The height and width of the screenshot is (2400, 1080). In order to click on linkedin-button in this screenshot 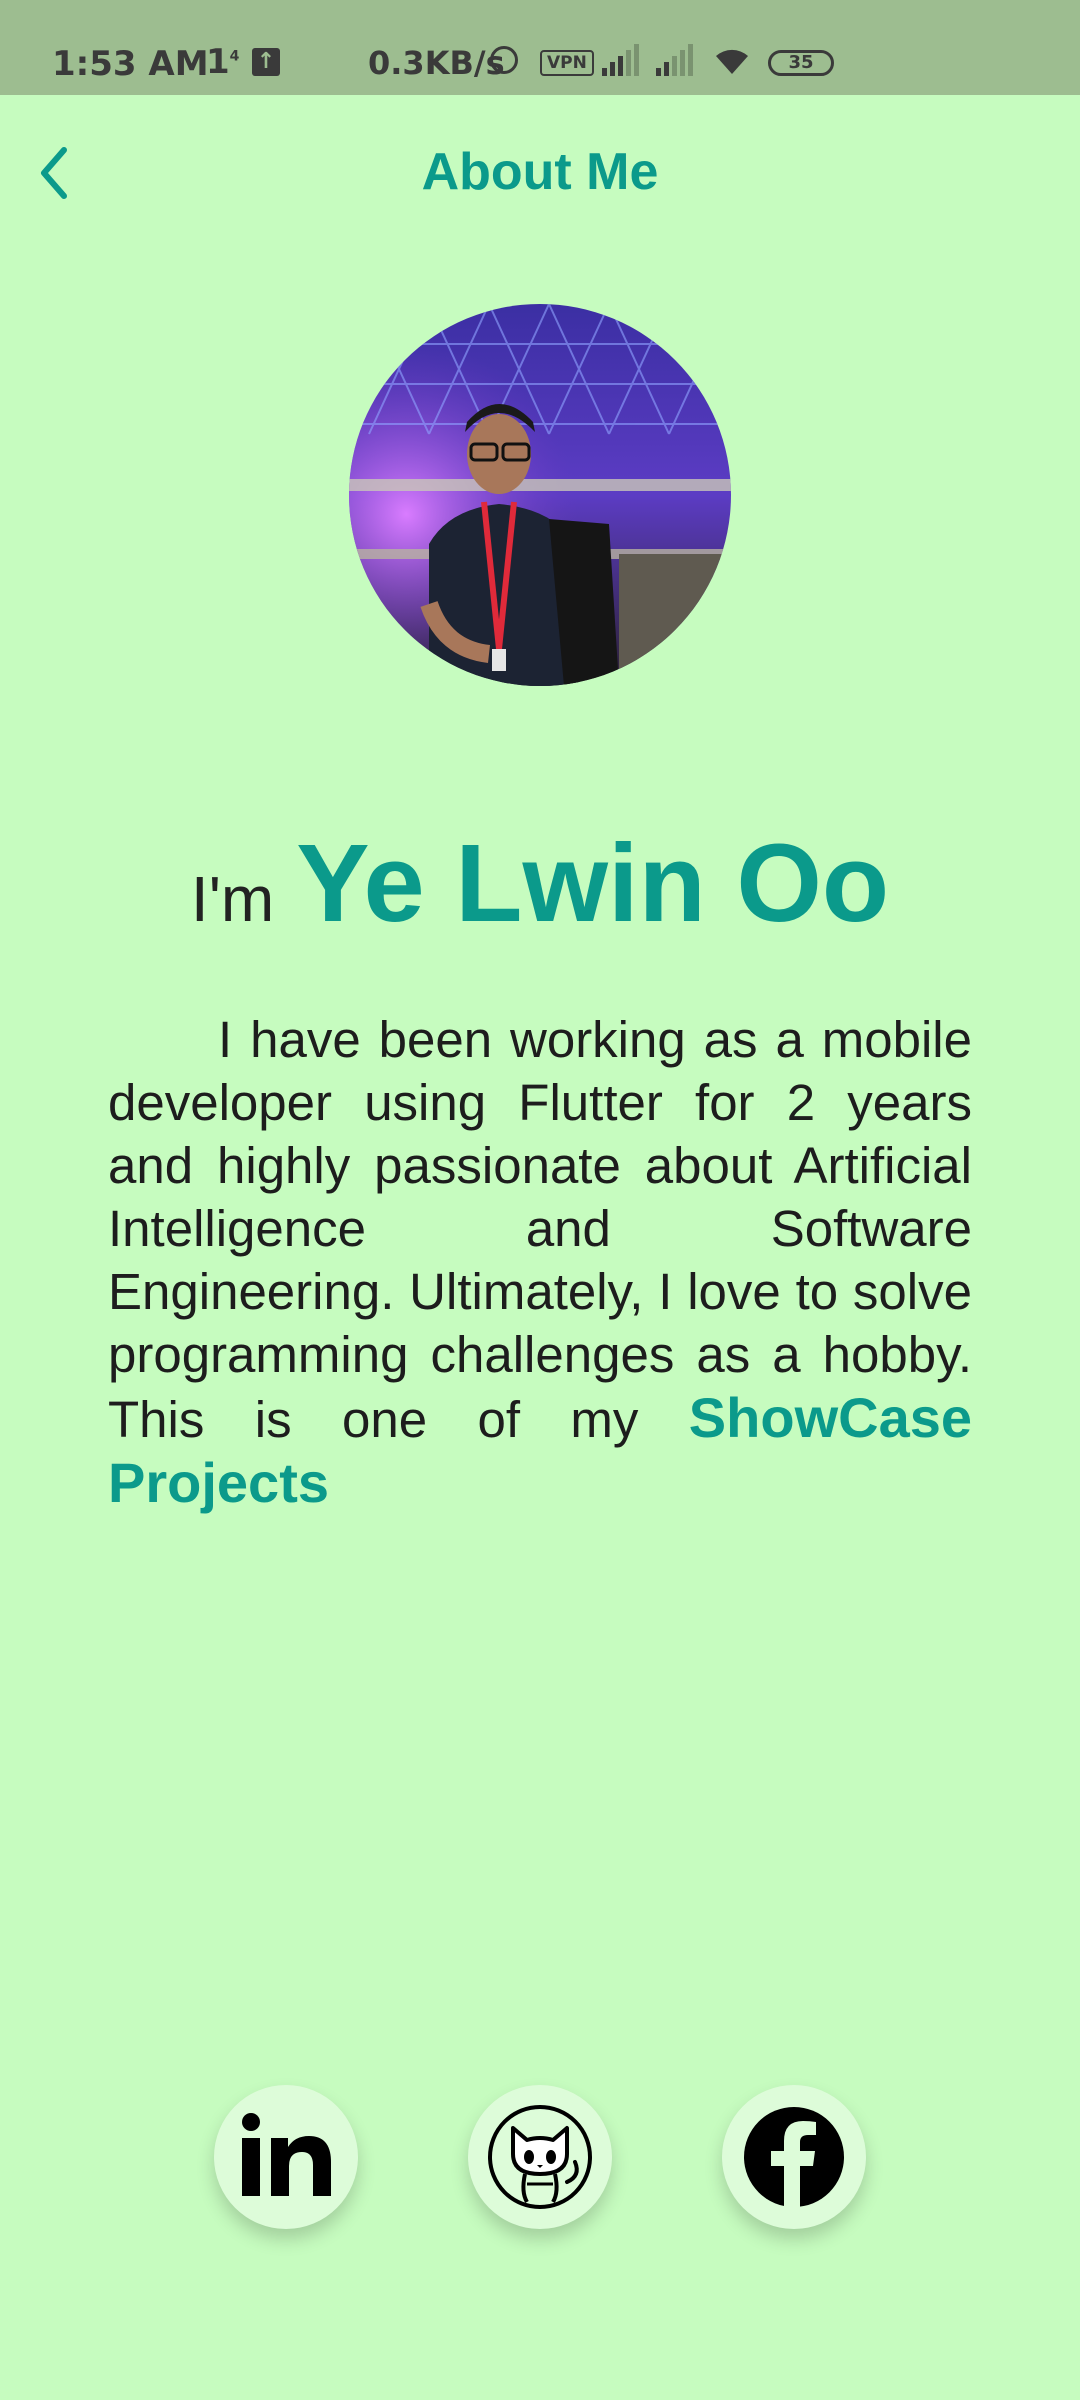, I will do `click(286, 2157)`.